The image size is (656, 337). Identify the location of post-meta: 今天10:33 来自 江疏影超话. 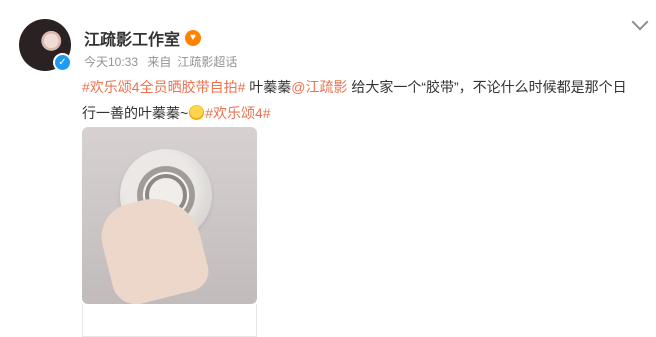
(163, 61).